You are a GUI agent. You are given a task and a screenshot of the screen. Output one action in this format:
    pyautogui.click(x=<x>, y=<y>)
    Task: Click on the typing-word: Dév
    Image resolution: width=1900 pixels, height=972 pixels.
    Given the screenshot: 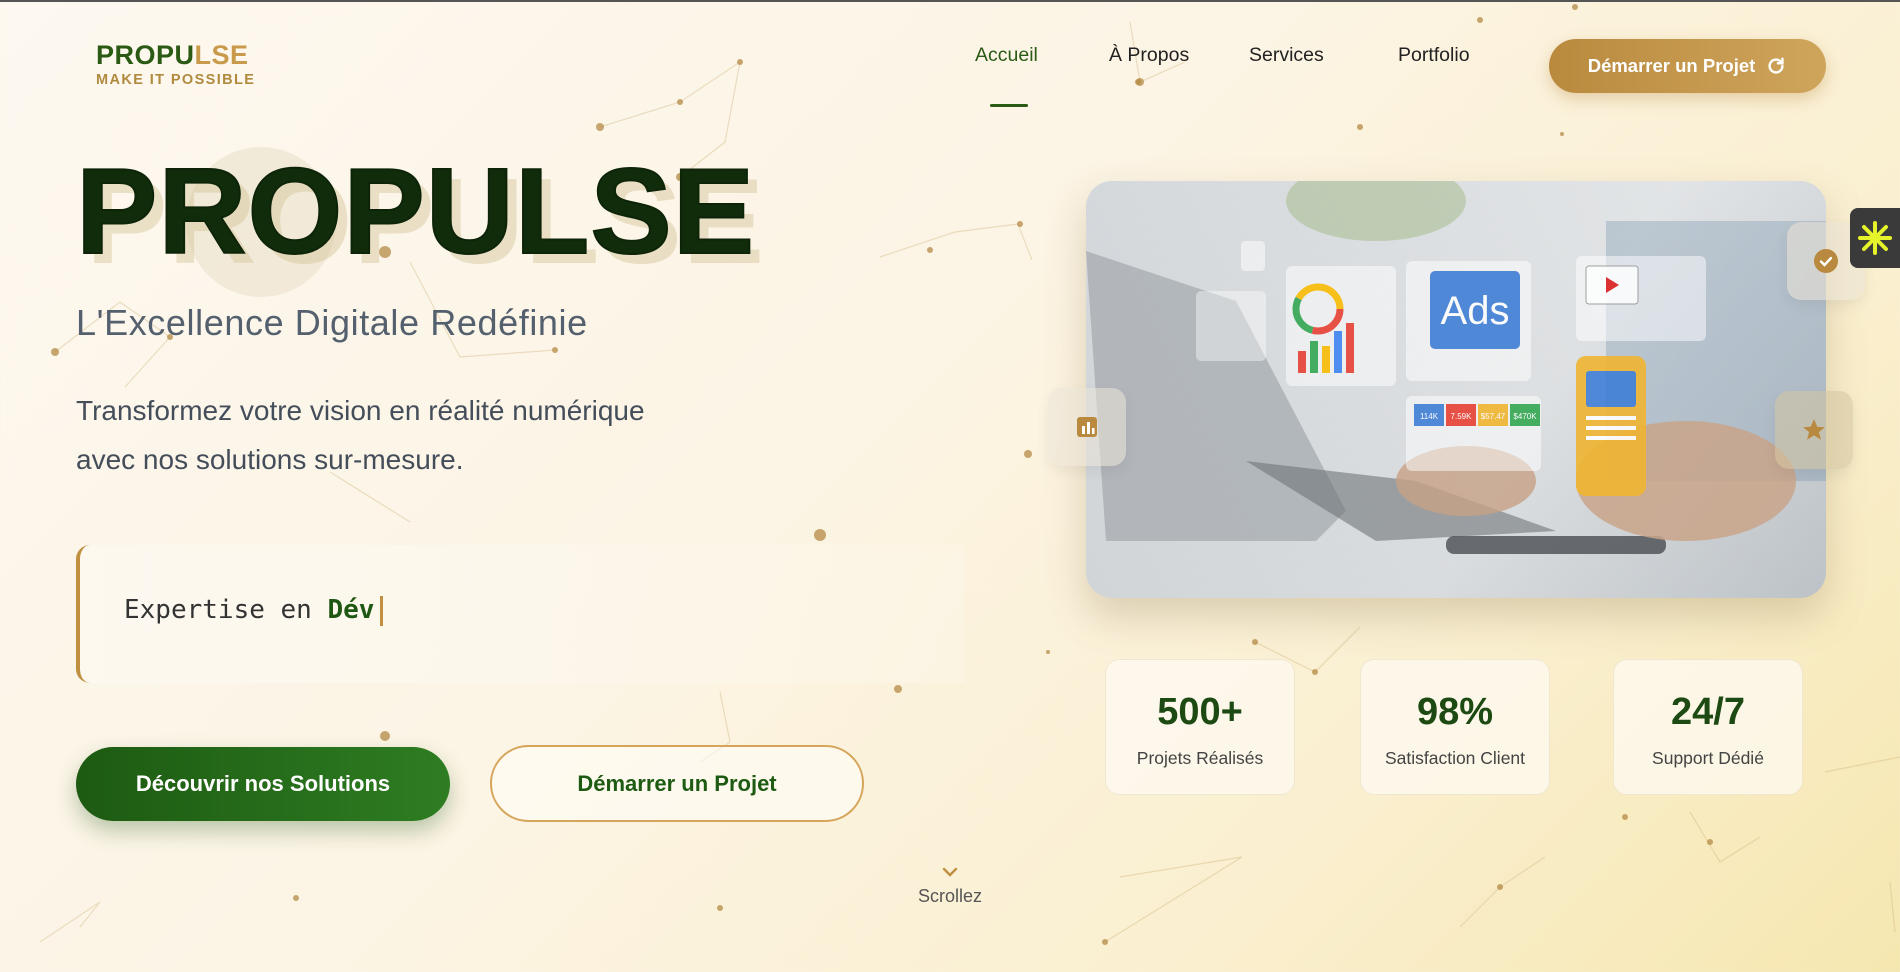 What is the action you would take?
    pyautogui.click(x=351, y=610)
    